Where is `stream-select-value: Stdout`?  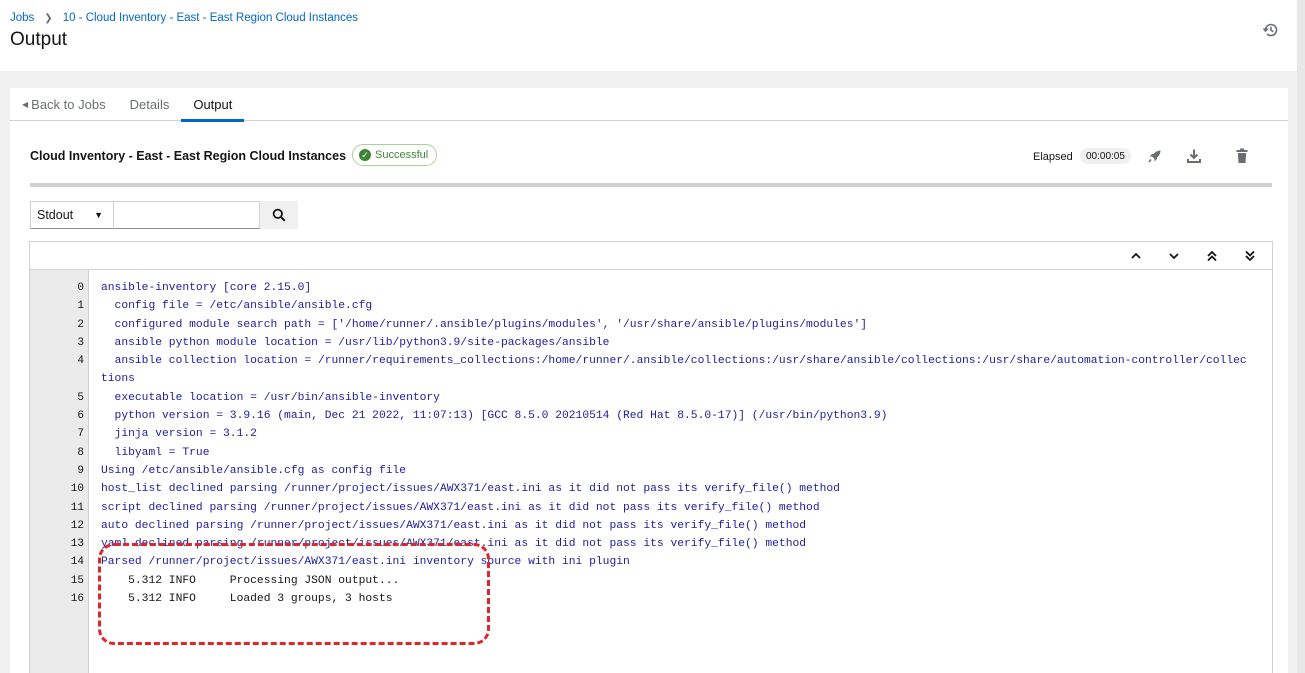 stream-select-value: Stdout is located at coordinates (55, 215).